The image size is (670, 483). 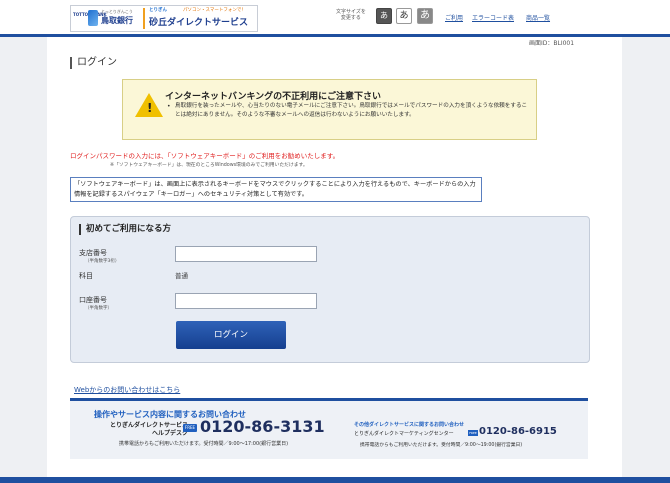 What do you see at coordinates (93, 253) in the screenshot?
I see `branch-number-label: 支店番号` at bounding box center [93, 253].